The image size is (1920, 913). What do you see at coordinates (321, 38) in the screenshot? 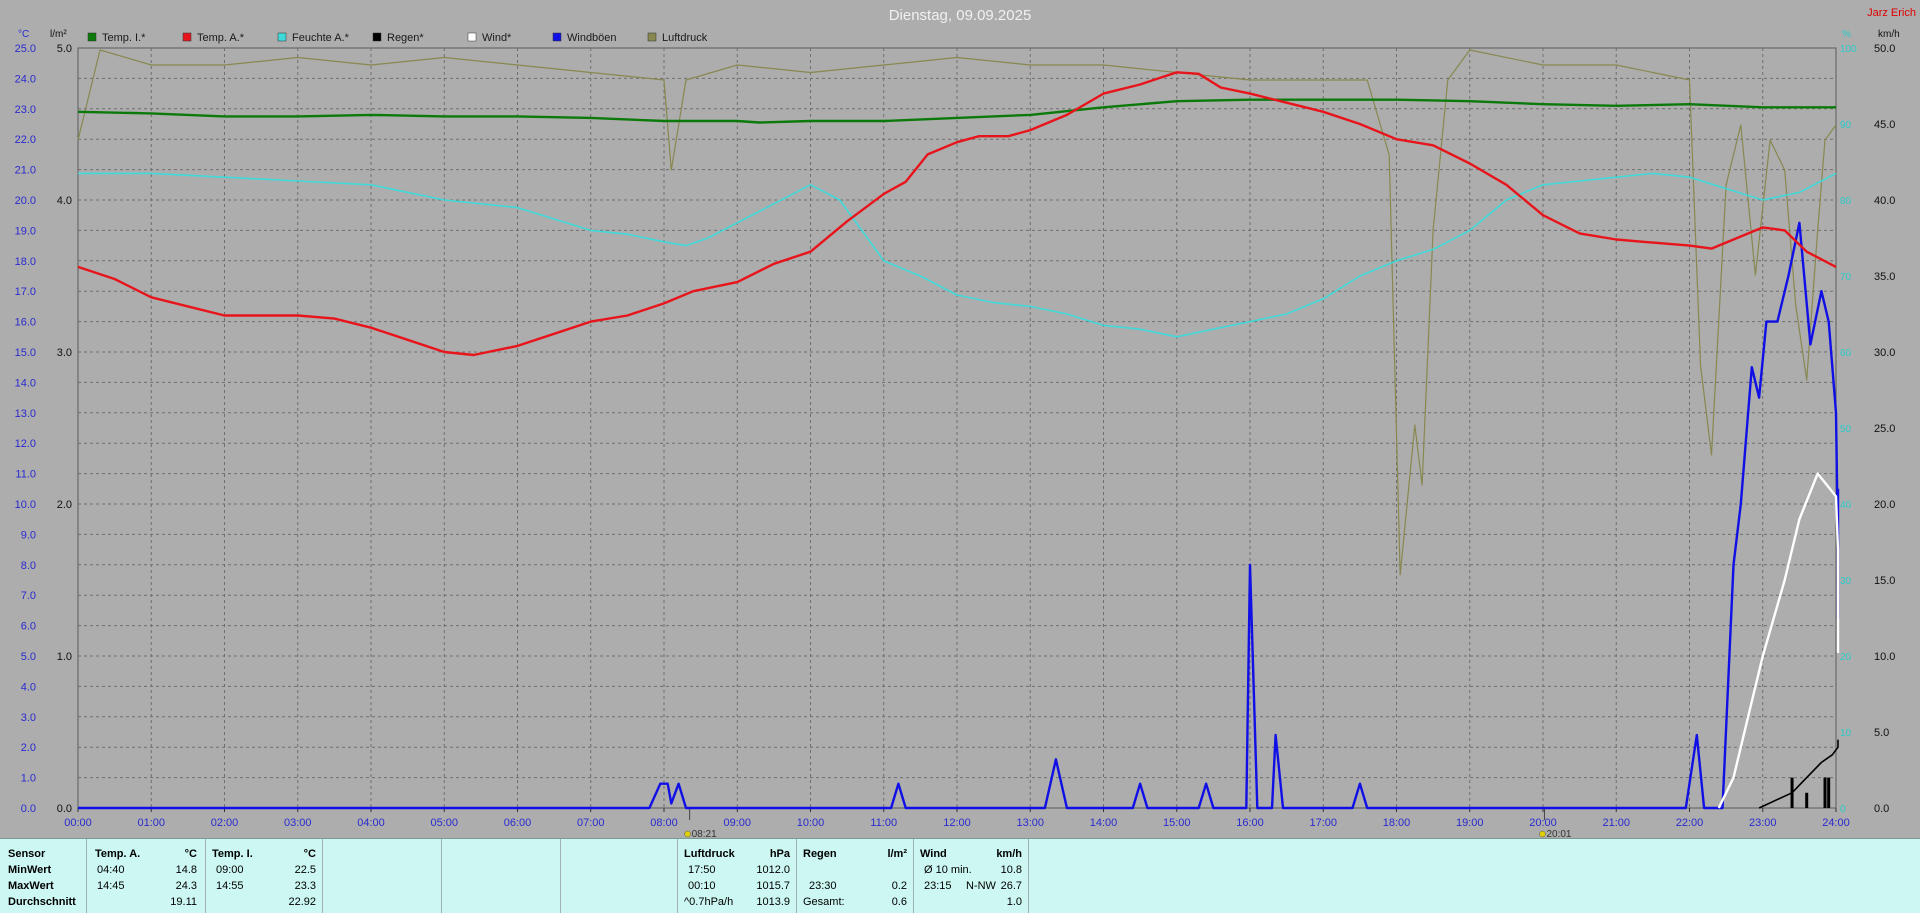
I see `legend-label: Feuchte A.*` at bounding box center [321, 38].